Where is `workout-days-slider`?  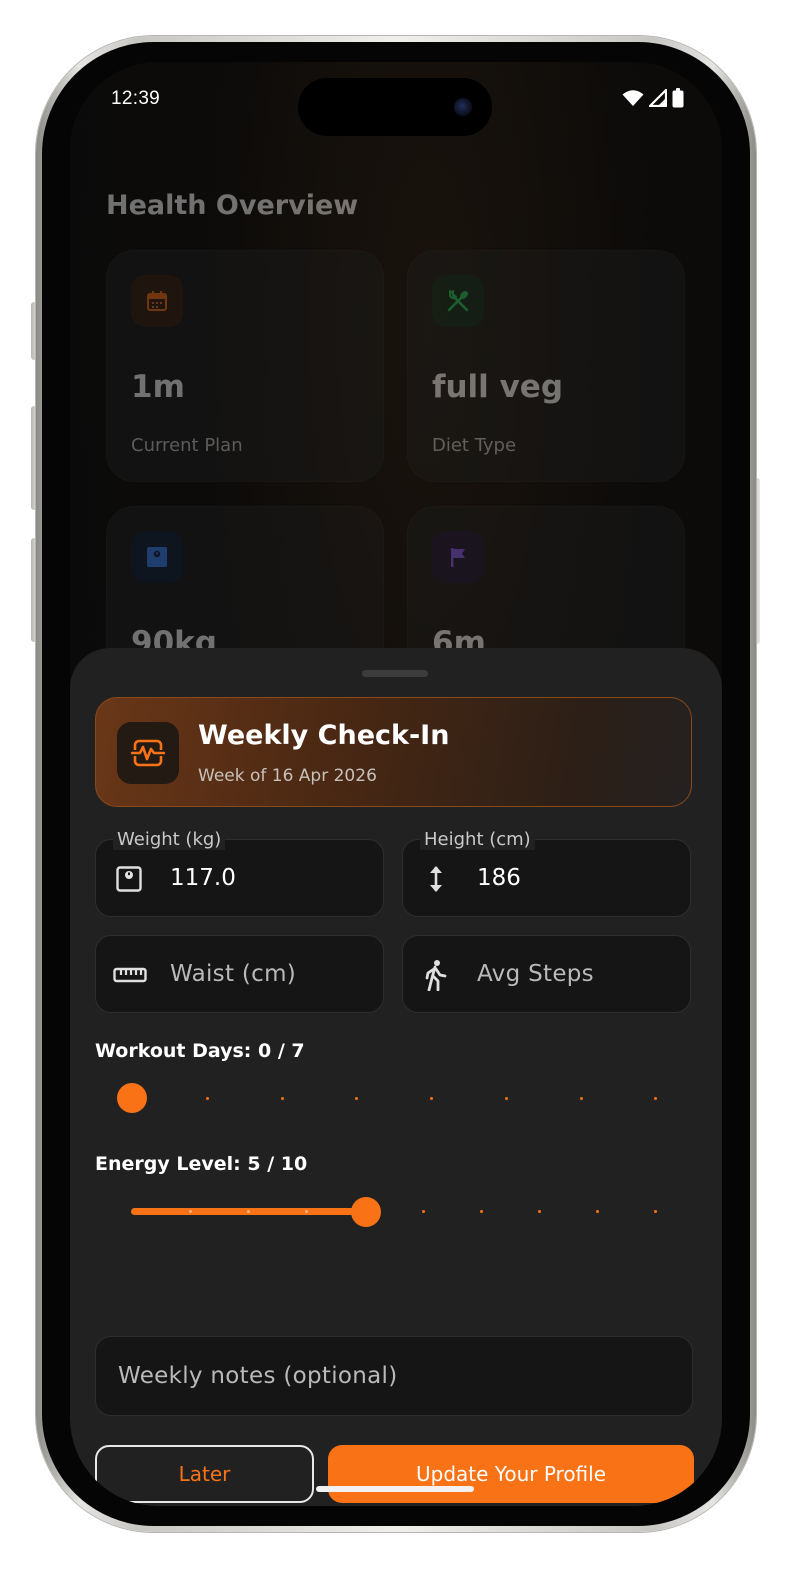 workout-days-slider is located at coordinates (394, 1098).